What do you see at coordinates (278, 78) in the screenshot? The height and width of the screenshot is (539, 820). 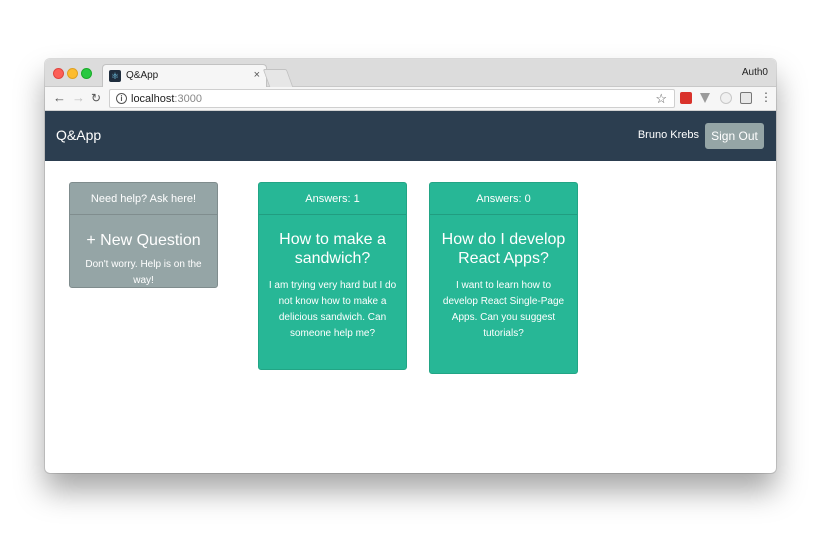 I see `new-tab-button` at bounding box center [278, 78].